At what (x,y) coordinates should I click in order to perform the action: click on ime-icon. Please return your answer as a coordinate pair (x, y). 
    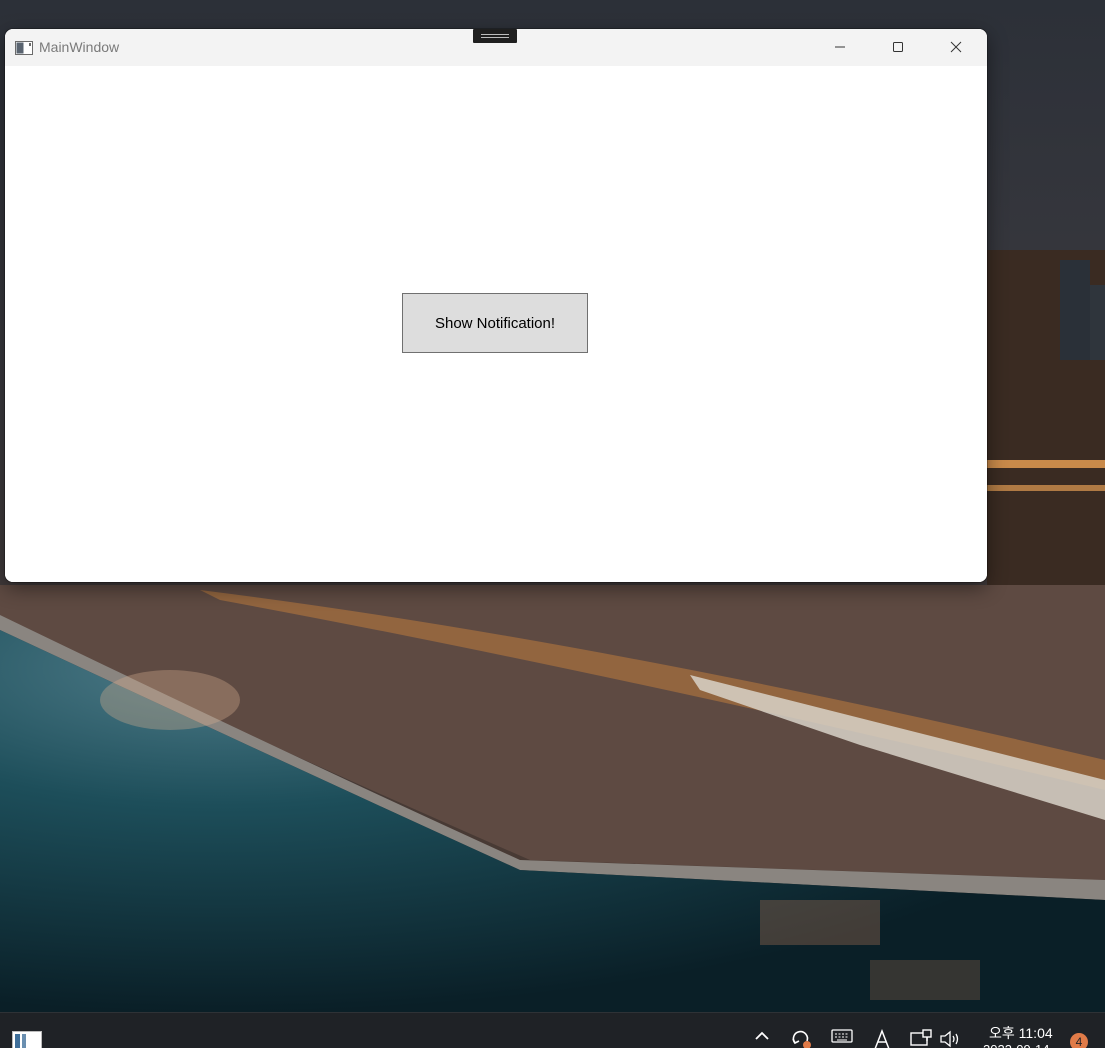
    Looking at the image, I should click on (882, 1038).